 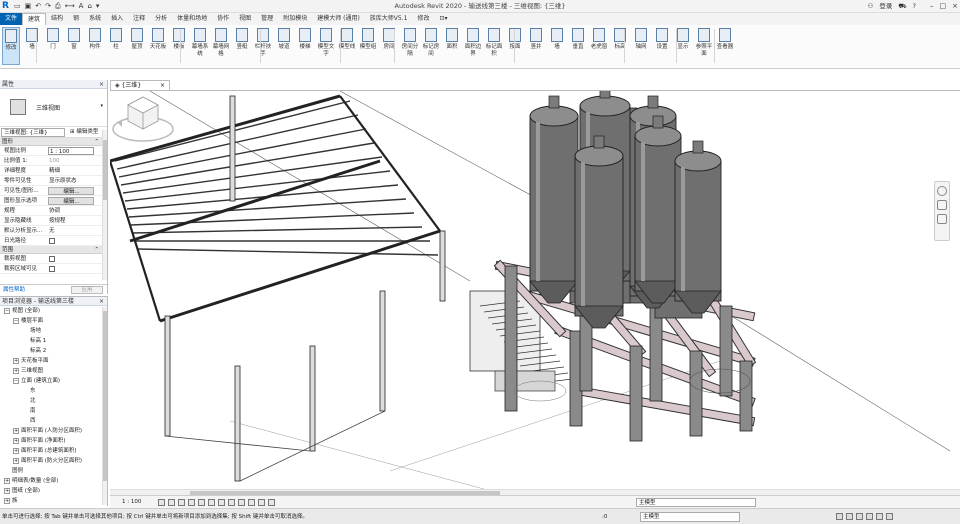 What do you see at coordinates (871, 6) in the screenshot?
I see `user-icon: ⚇` at bounding box center [871, 6].